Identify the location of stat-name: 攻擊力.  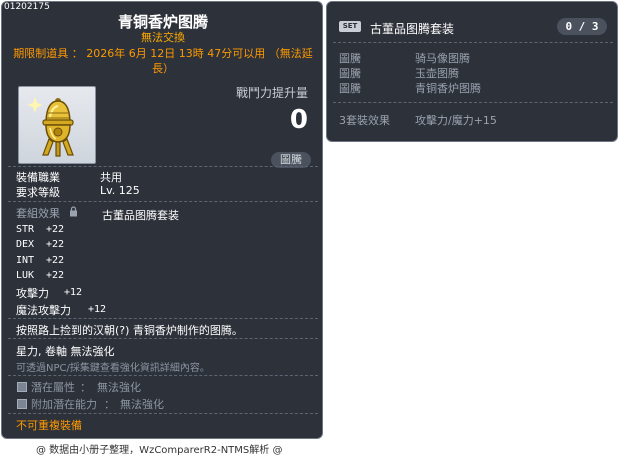
(32, 293).